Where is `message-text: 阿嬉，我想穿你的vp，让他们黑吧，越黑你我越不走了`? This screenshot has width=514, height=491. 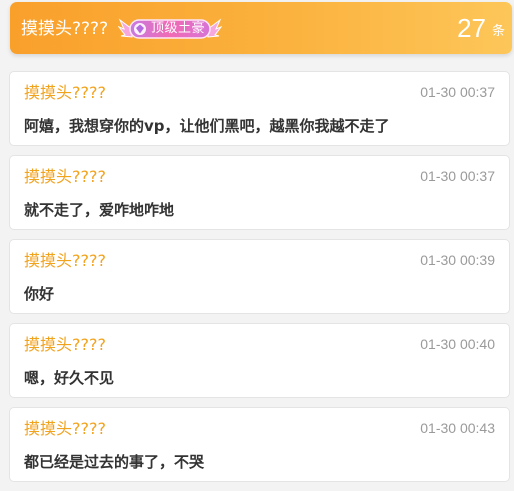 message-text: 阿嬉，我想穿你的vp，让他们黑吧，越黑你我越不走了 is located at coordinates (207, 126).